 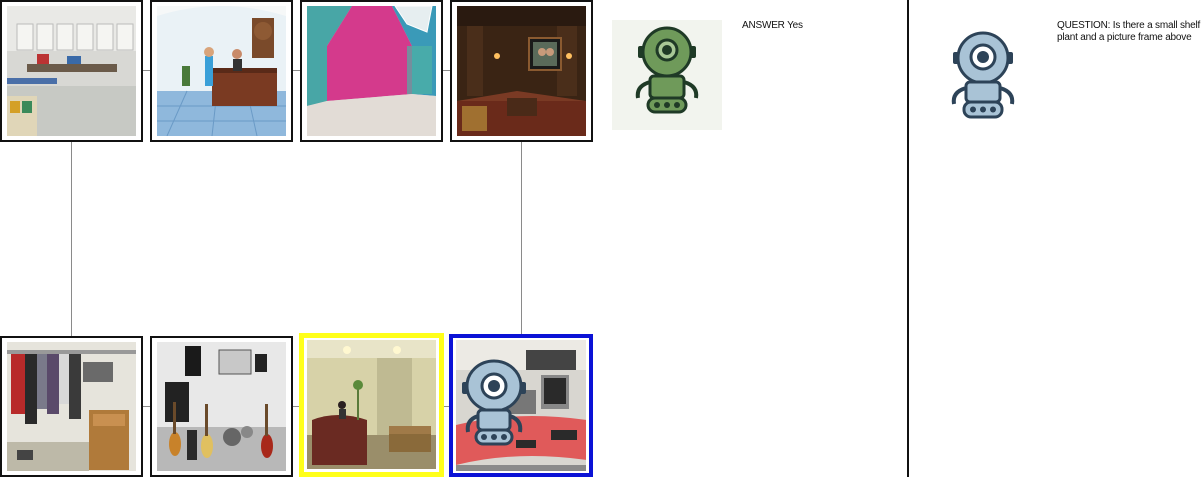 What do you see at coordinates (667, 70) in the screenshot?
I see `robot-green-icon` at bounding box center [667, 70].